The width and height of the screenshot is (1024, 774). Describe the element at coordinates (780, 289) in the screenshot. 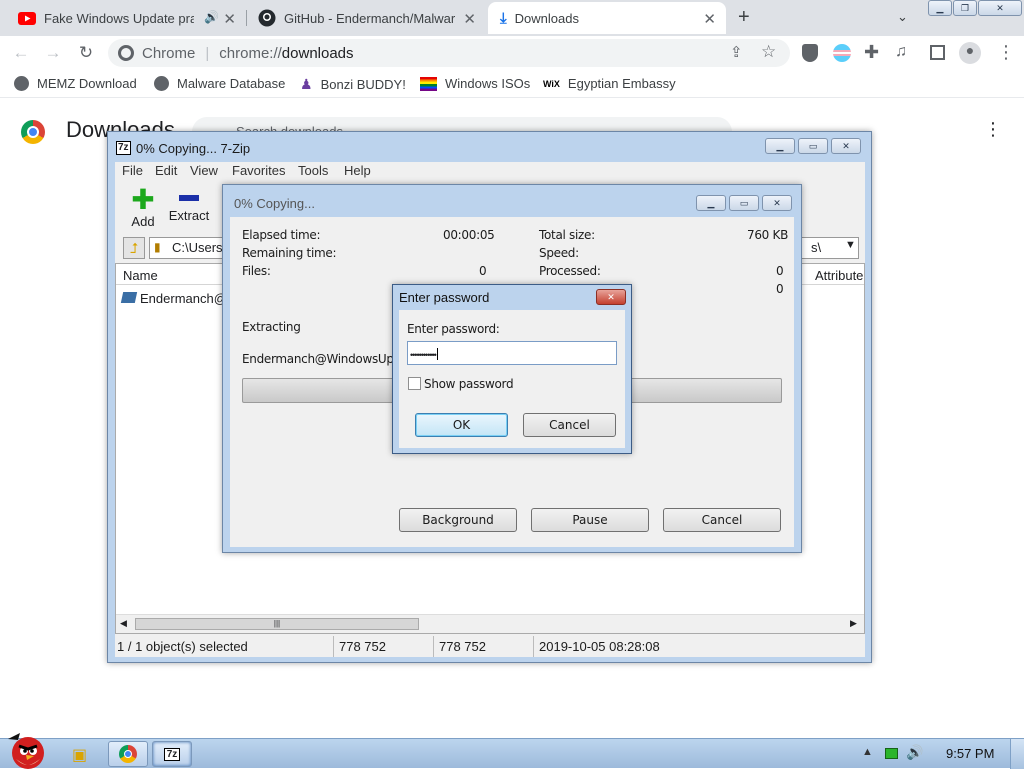

I see `extra-value: 0` at that location.